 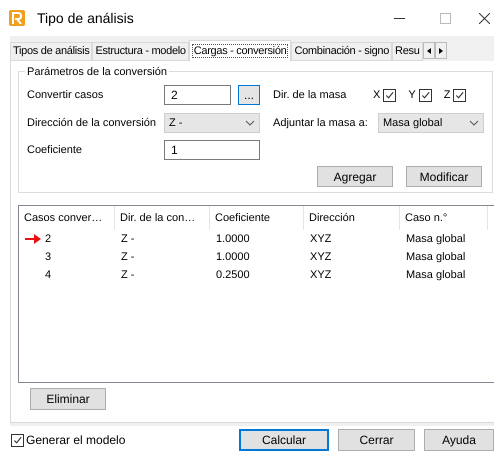 I want to click on column-header: Caso n.°, so click(x=444, y=218).